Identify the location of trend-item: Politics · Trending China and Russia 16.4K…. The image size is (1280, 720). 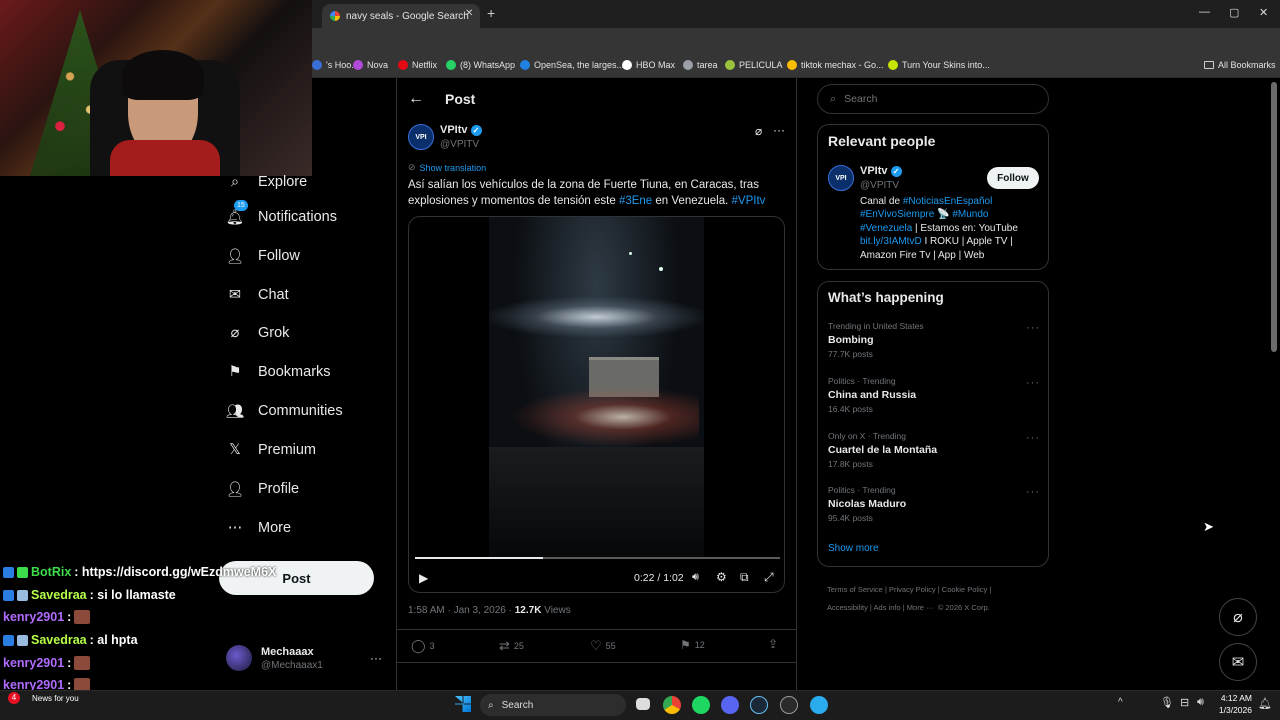
(872, 395).